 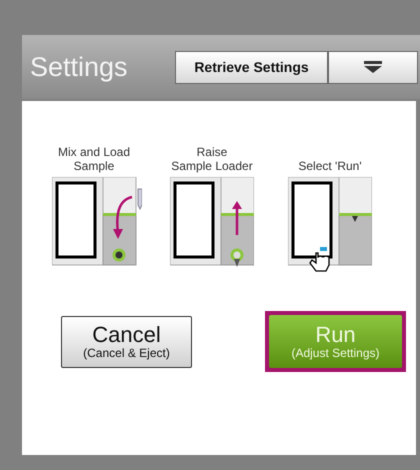 I want to click on step-label: Mix and Load Sample, so click(x=94, y=158).